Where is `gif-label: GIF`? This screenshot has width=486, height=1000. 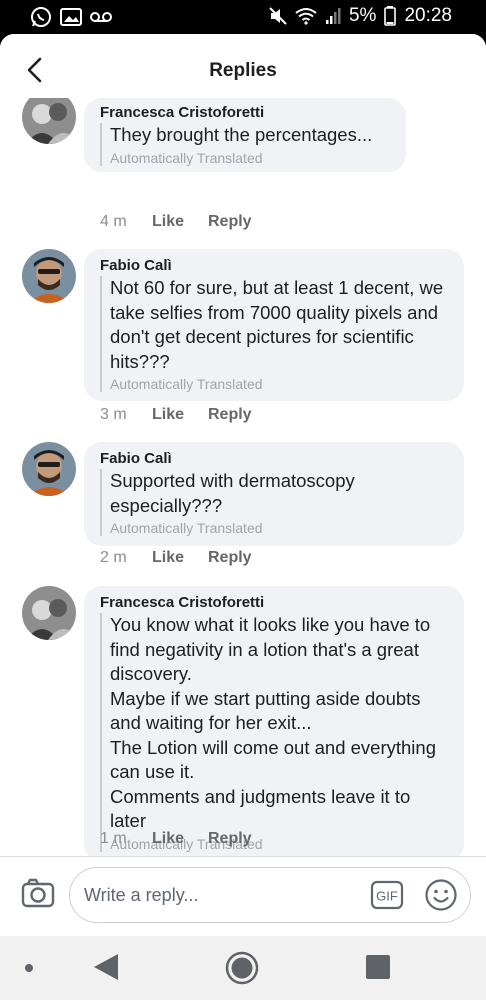
gif-label: GIF is located at coordinates (387, 896).